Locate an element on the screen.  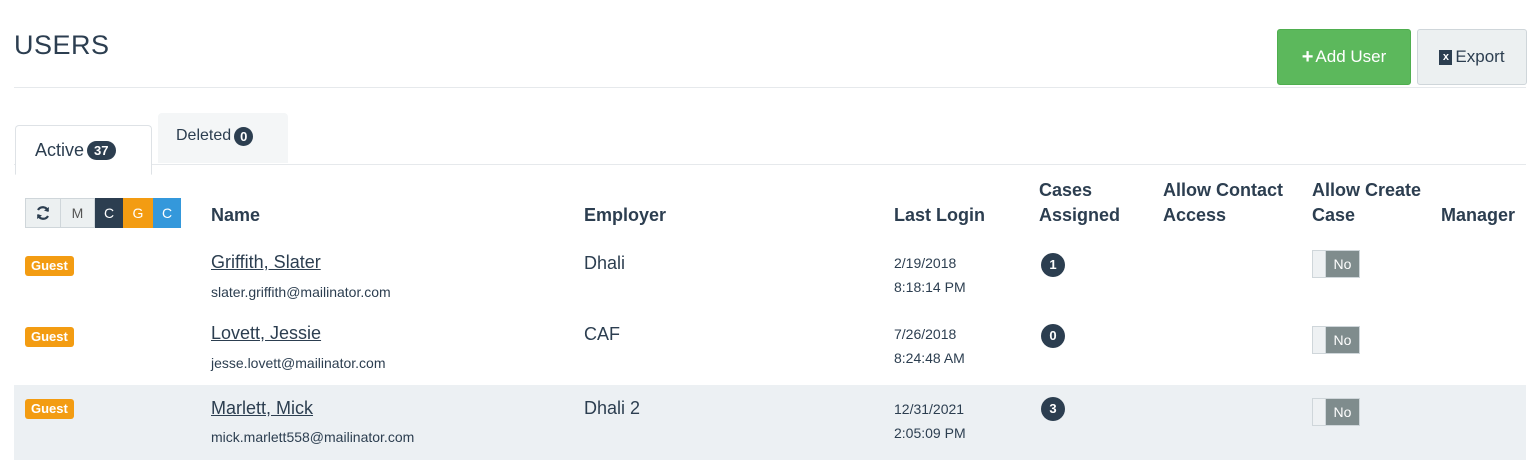
column-header-cases-line2: Assigned is located at coordinates (1080, 215).